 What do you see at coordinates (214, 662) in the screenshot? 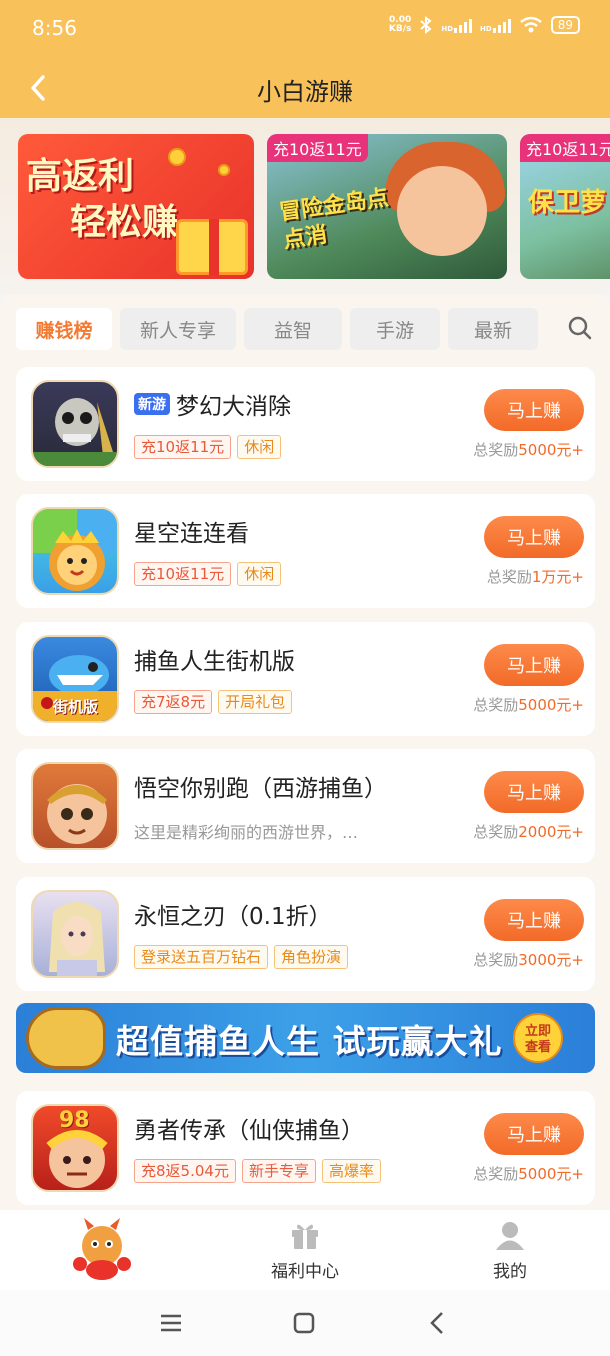
I see `game-title: 捕鱼人生街机版` at bounding box center [214, 662].